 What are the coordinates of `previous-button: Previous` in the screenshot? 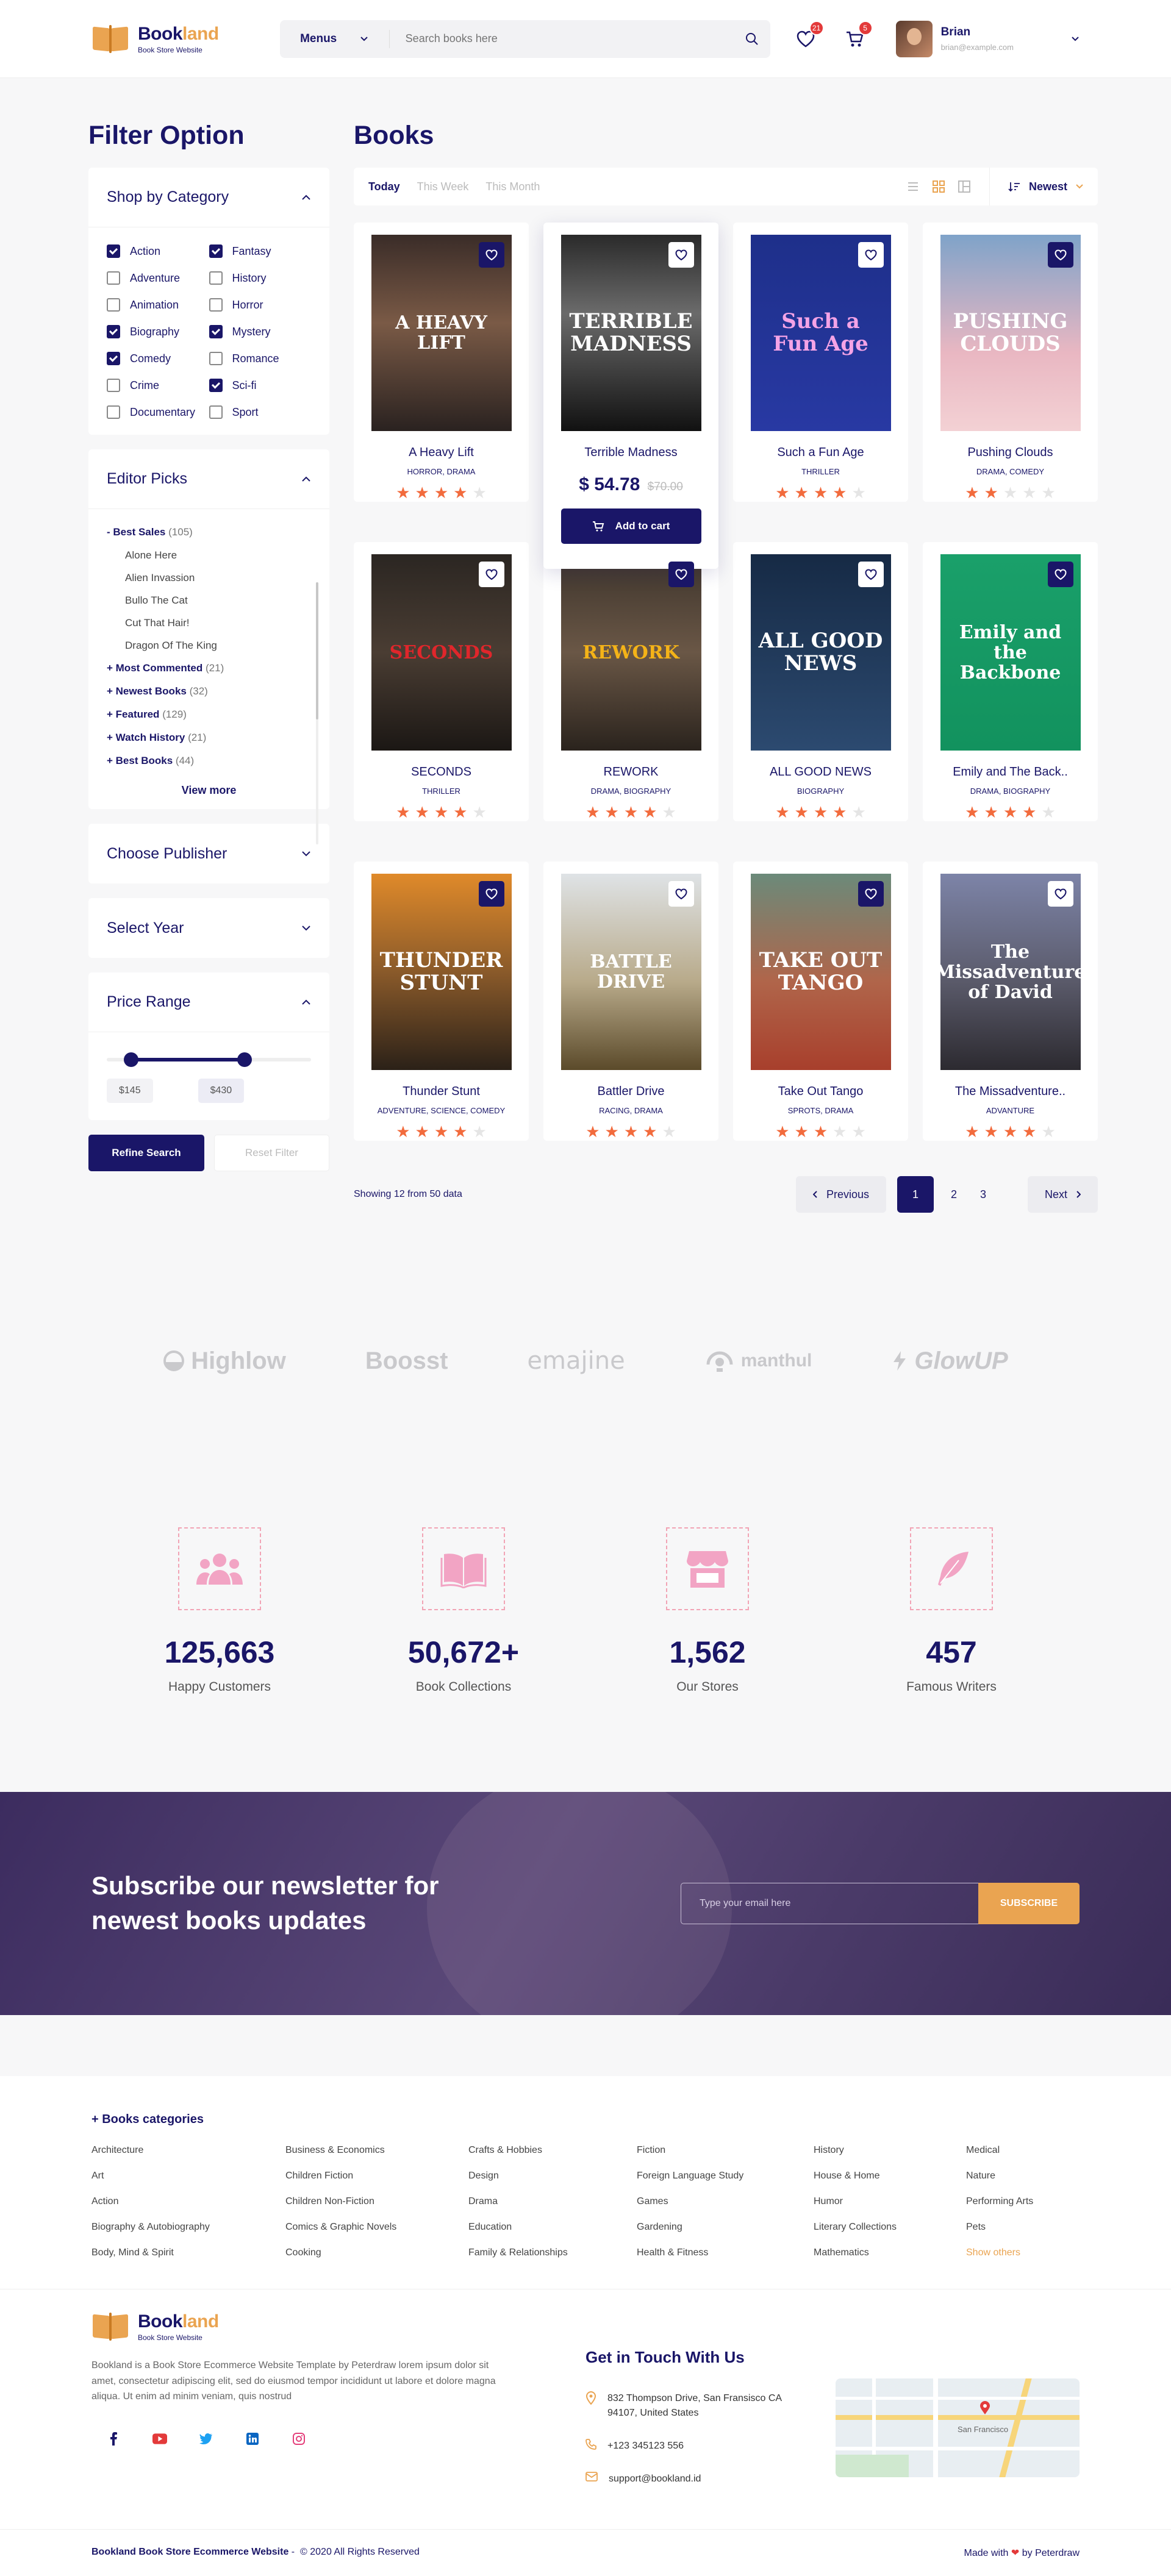 It's located at (840, 1194).